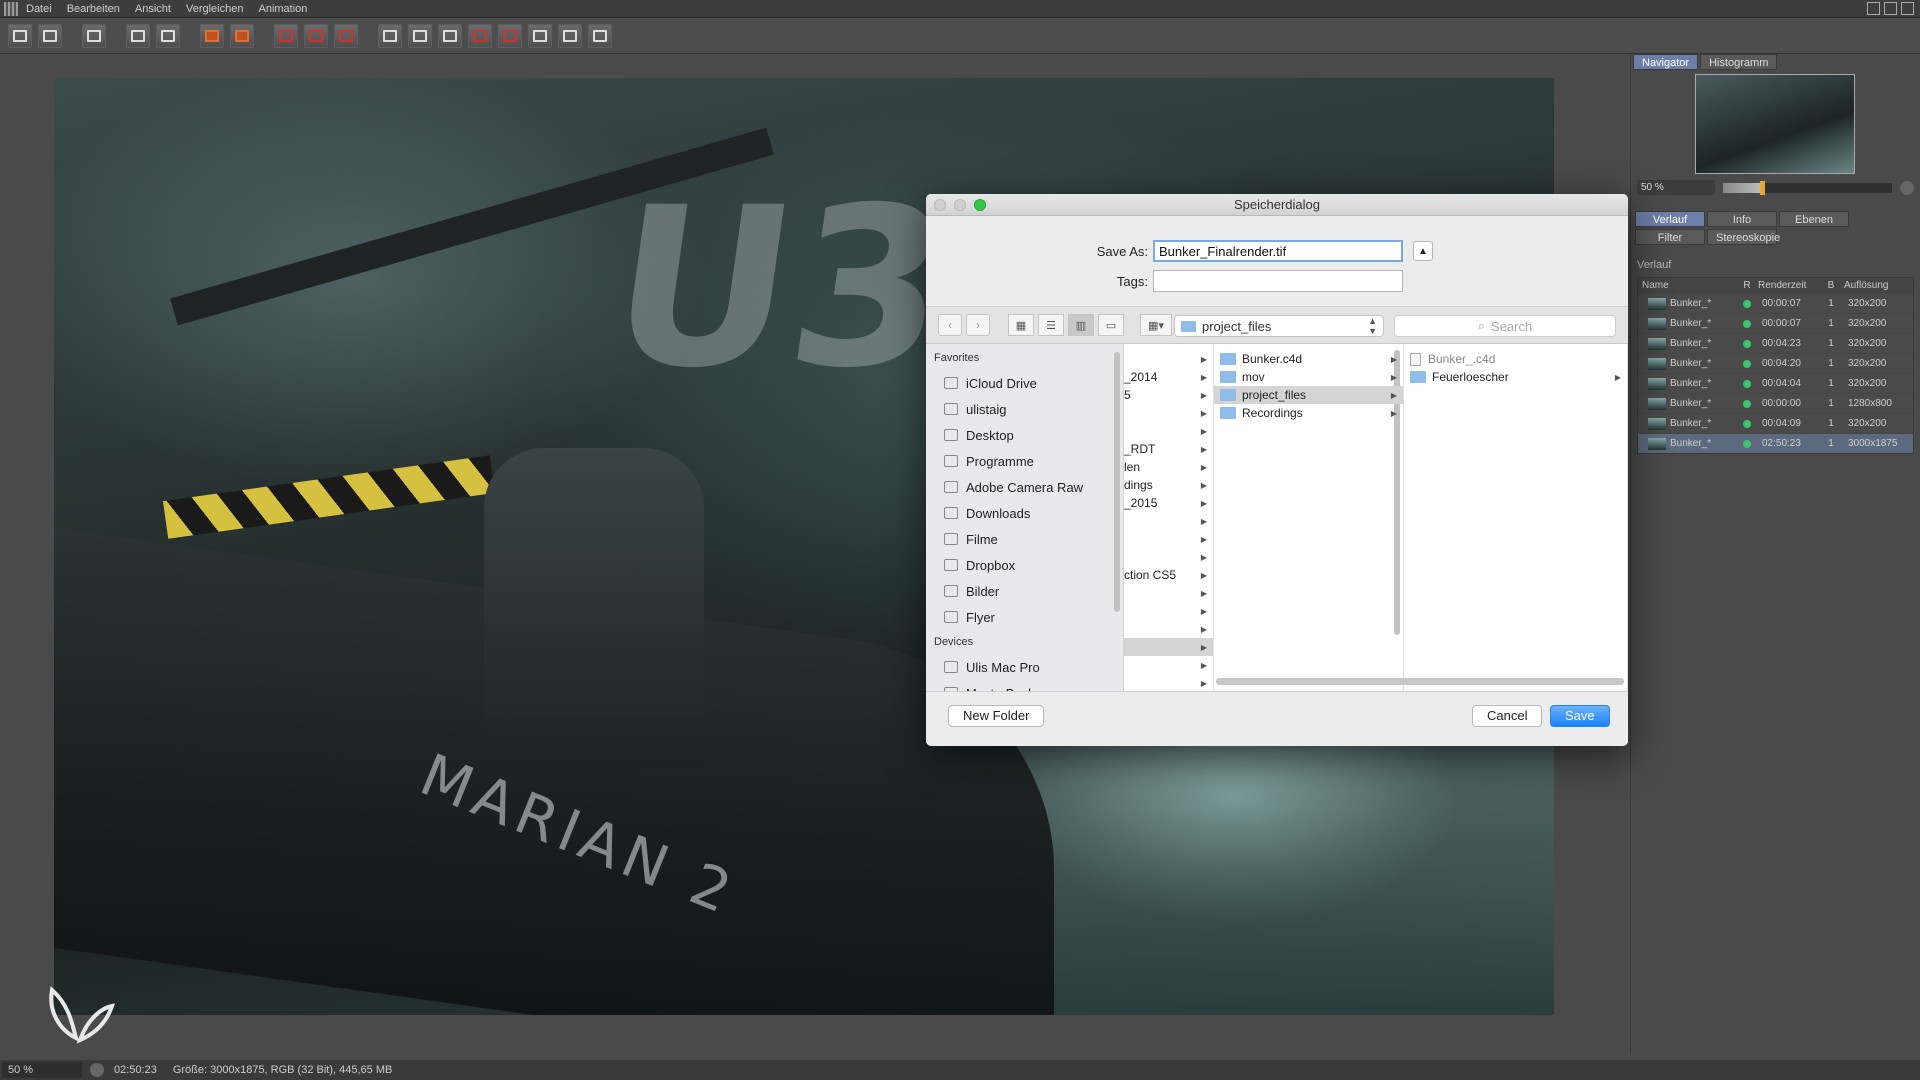  What do you see at coordinates (1423, 251) in the screenshot?
I see `expand-dialog-button: ▲` at bounding box center [1423, 251].